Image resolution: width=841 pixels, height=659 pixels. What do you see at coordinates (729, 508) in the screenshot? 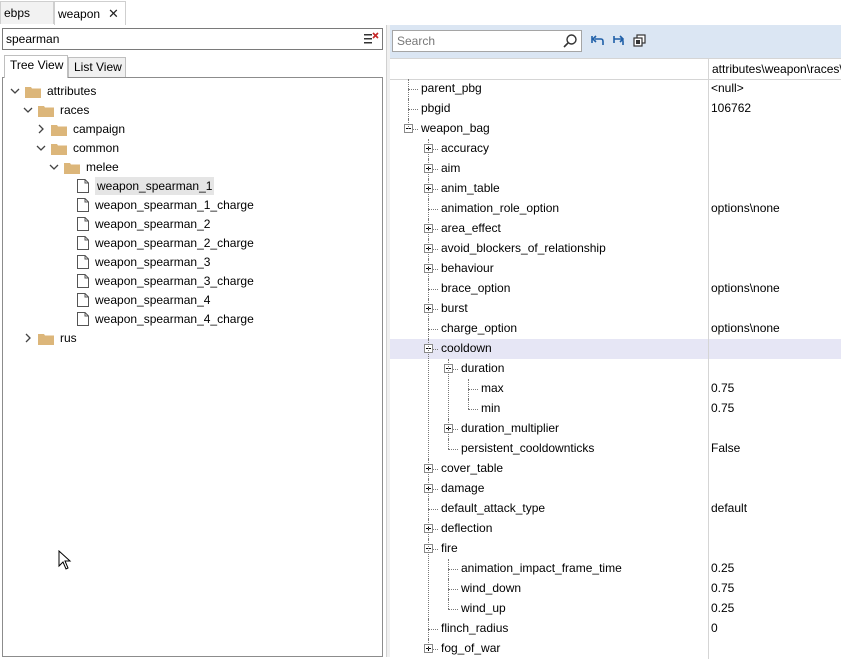
I see `property-value: default` at bounding box center [729, 508].